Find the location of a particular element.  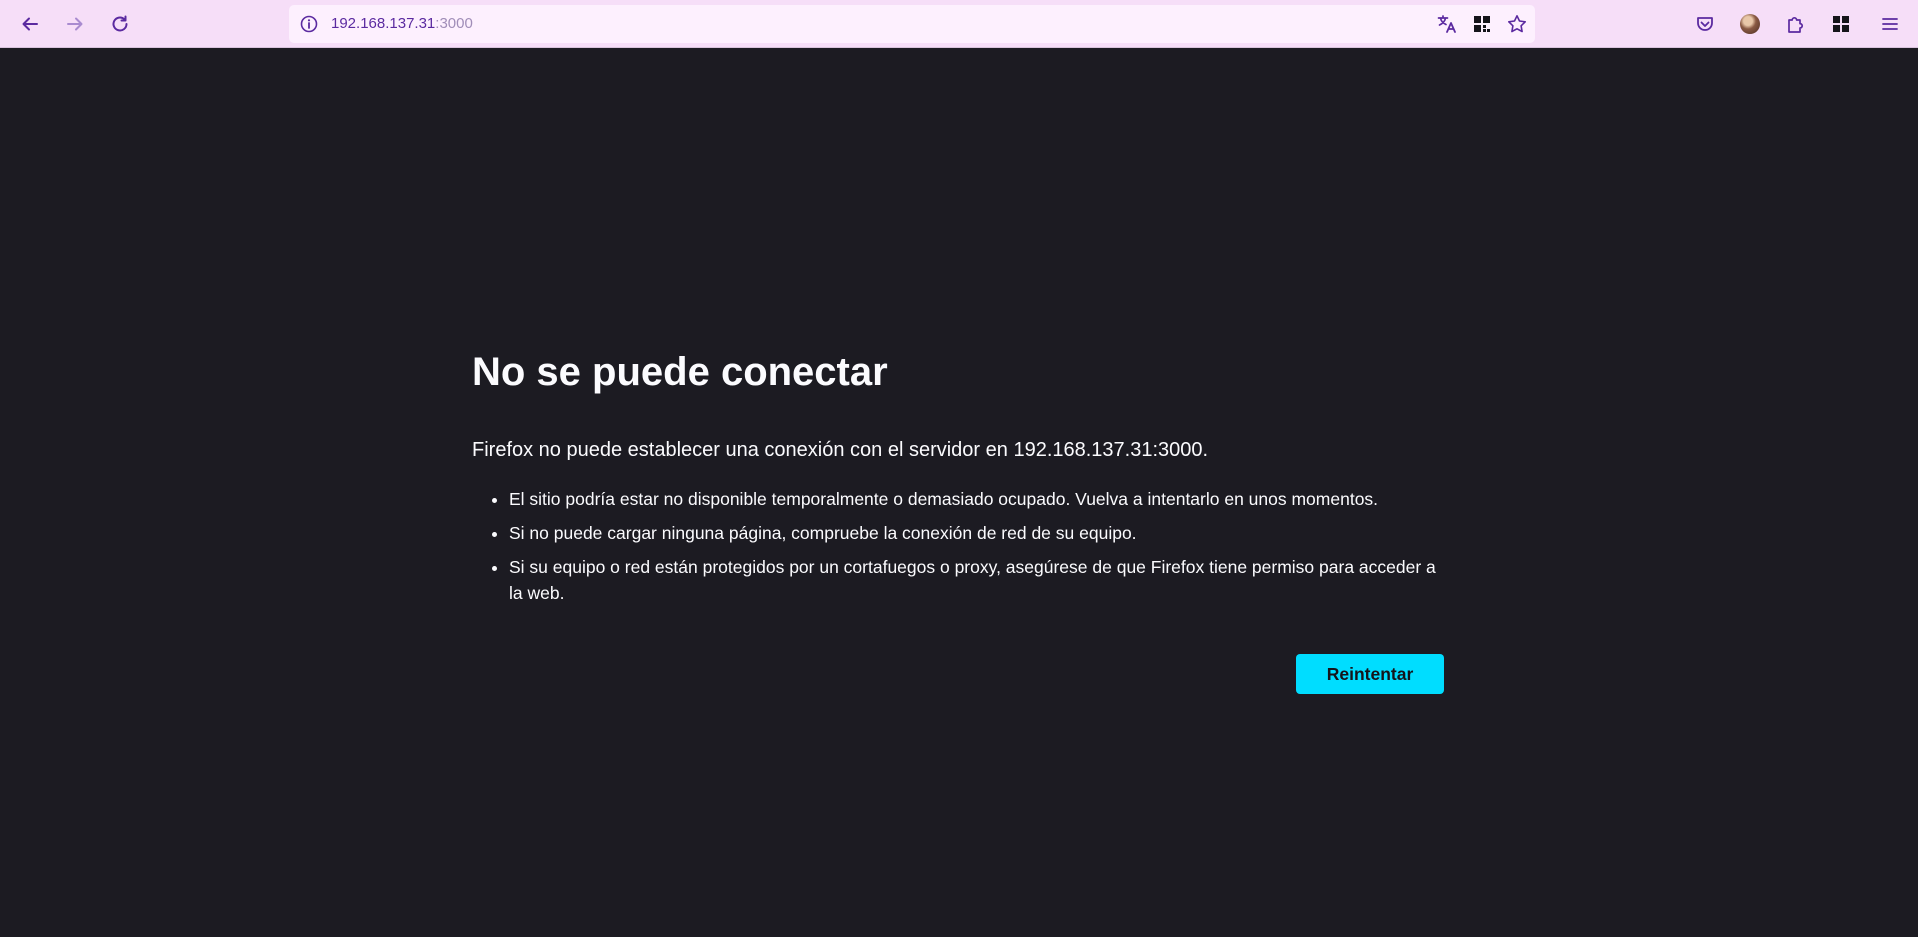

retry-button: Reintentar is located at coordinates (1370, 674).